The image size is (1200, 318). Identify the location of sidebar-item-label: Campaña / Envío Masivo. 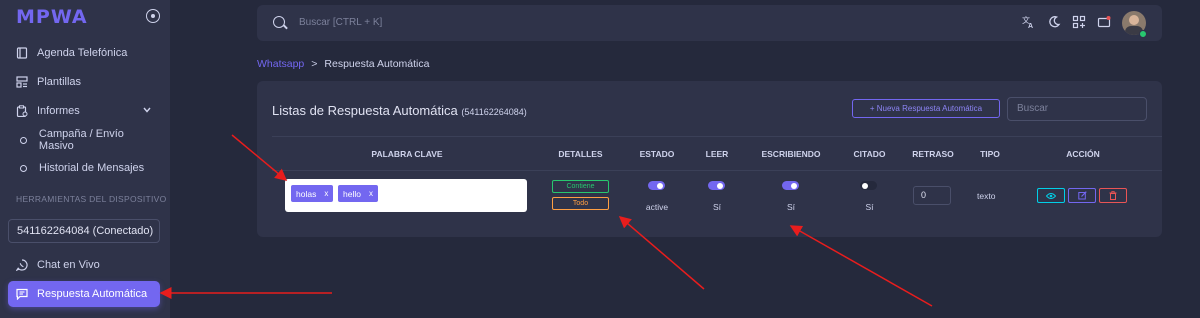
(81, 140).